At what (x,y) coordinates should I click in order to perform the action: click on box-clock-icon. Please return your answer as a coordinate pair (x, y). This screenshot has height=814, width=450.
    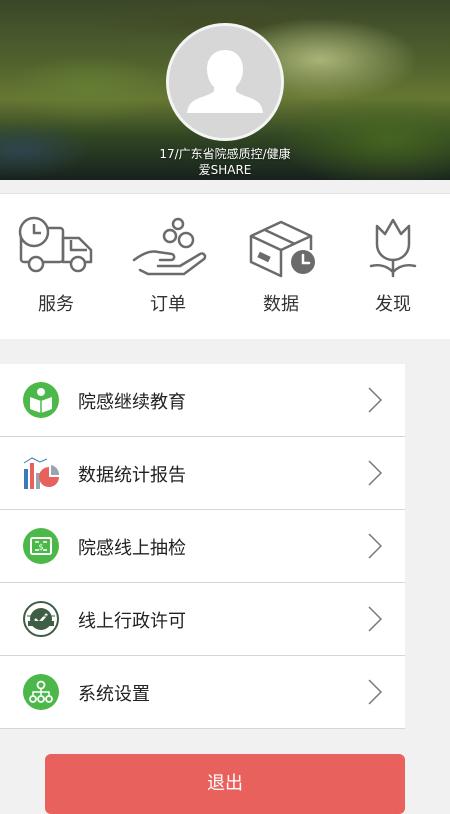
    Looking at the image, I should click on (282, 249).